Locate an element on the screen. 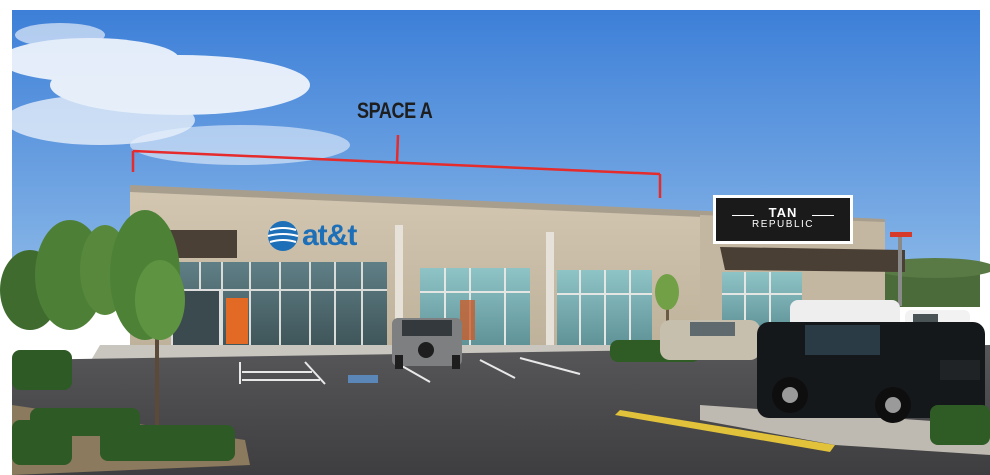  beige-sedan is located at coordinates (710, 340).